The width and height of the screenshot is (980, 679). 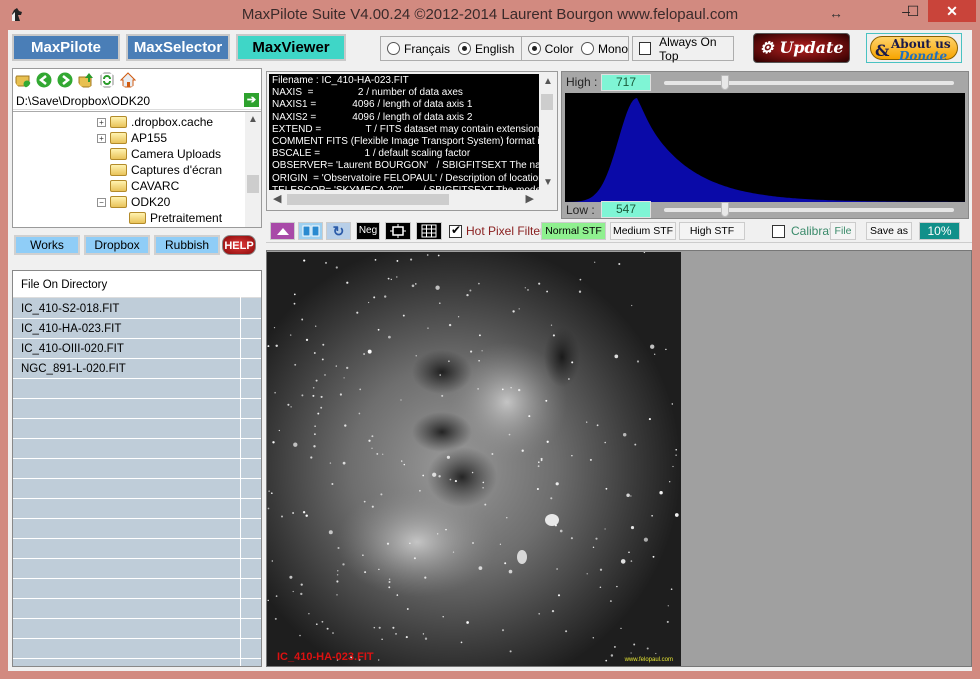 I want to click on close-button: ✕, so click(x=952, y=11).